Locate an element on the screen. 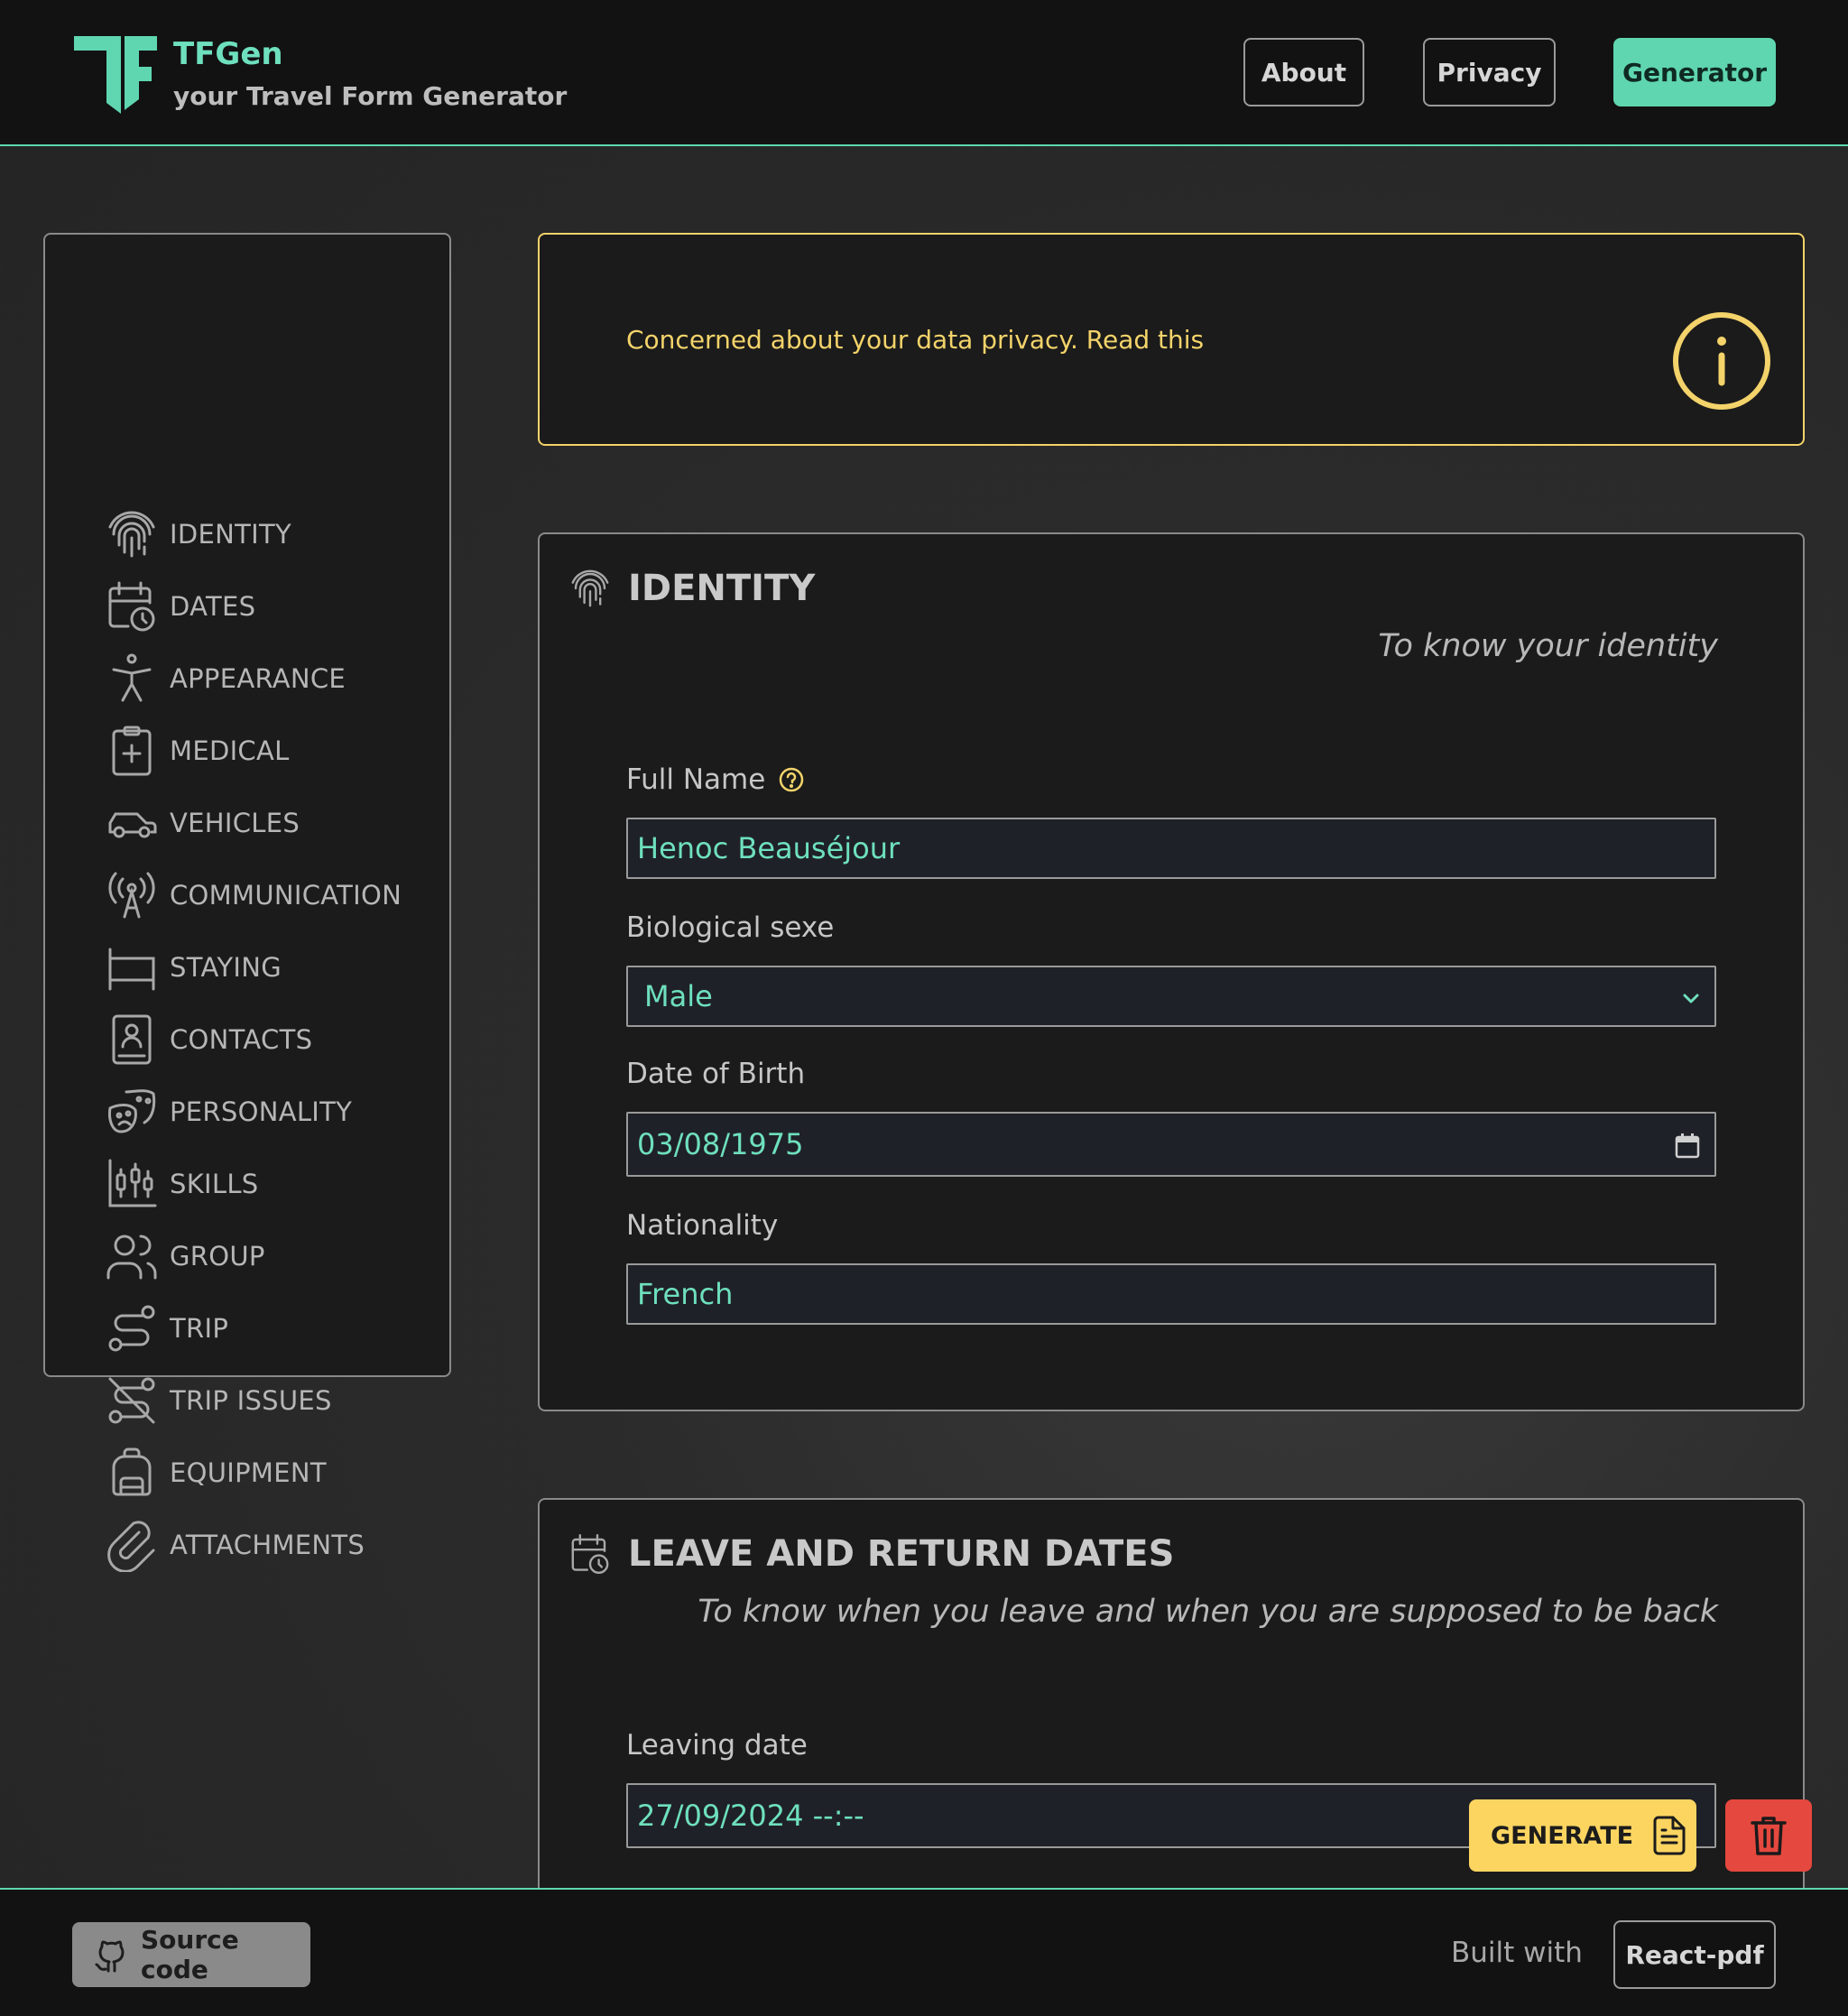  sidebar-item-attachments: ATTACHMENTS is located at coordinates (235, 1545).